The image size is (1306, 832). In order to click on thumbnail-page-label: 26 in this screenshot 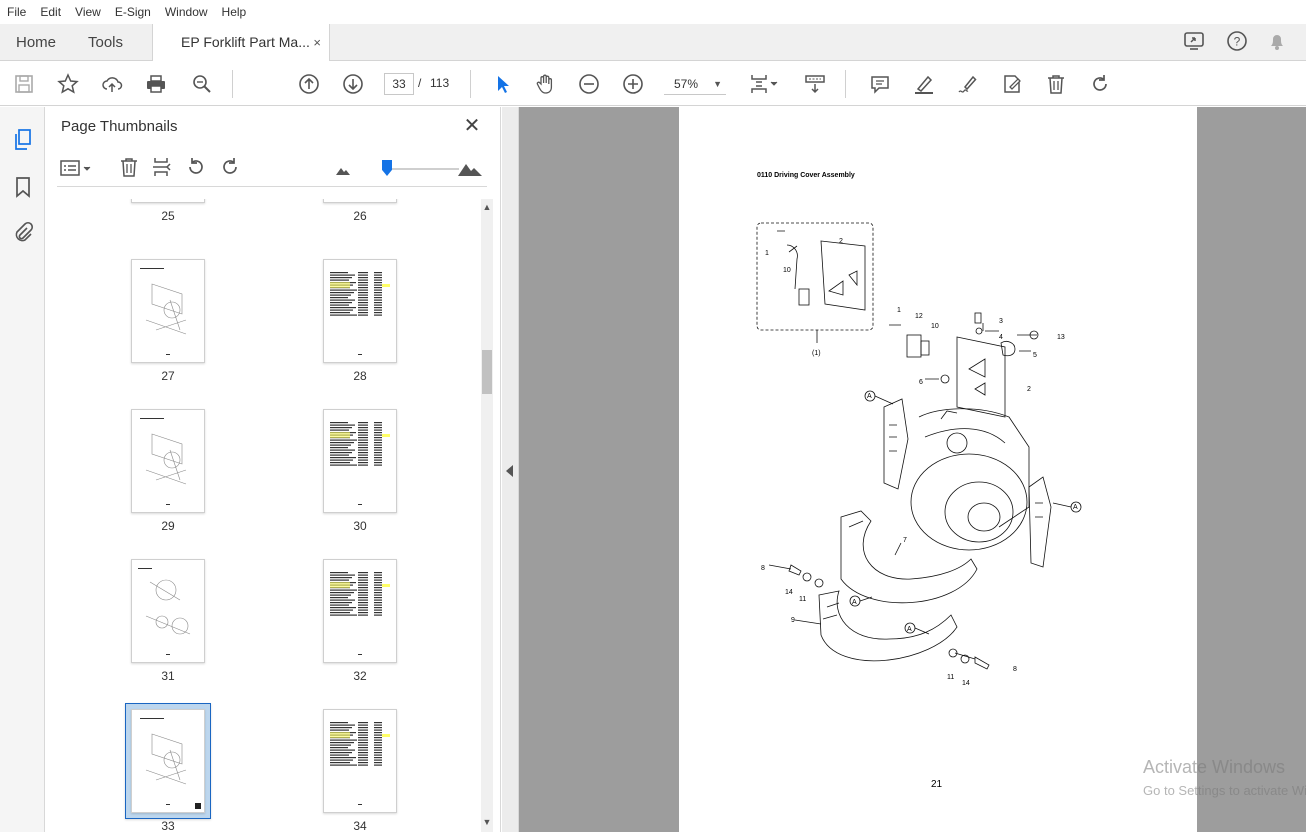, I will do `click(360, 216)`.